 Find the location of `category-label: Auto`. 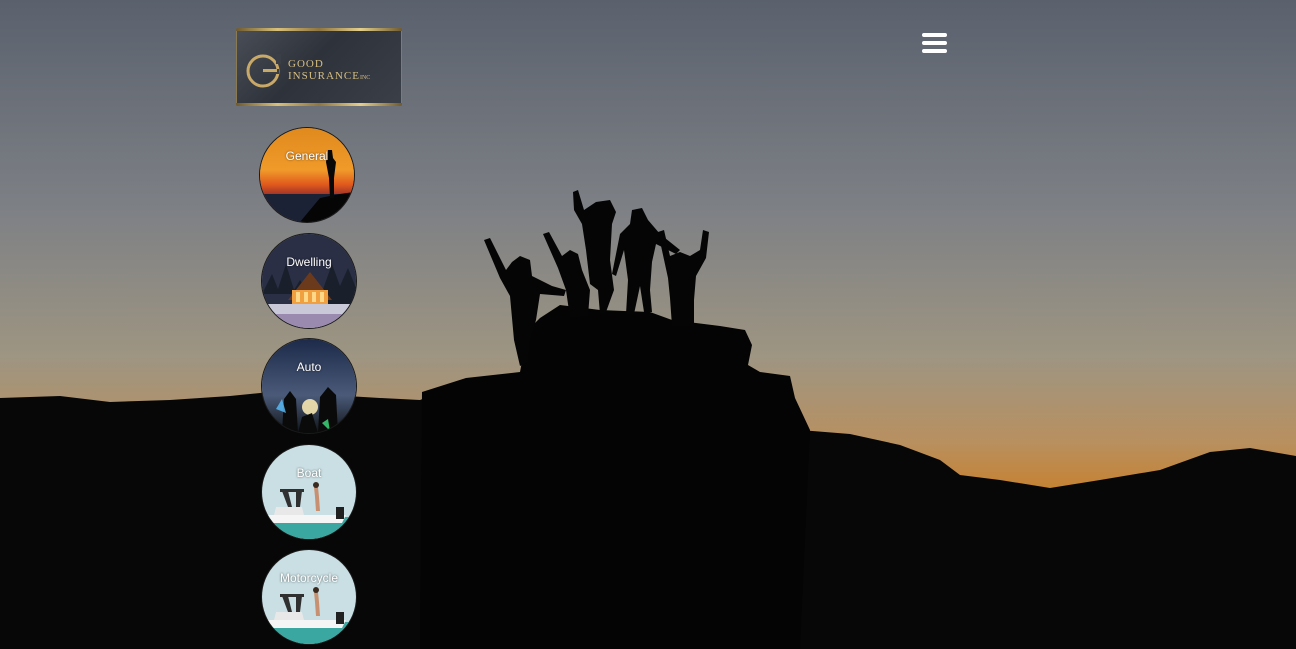

category-label: Auto is located at coordinates (309, 367).